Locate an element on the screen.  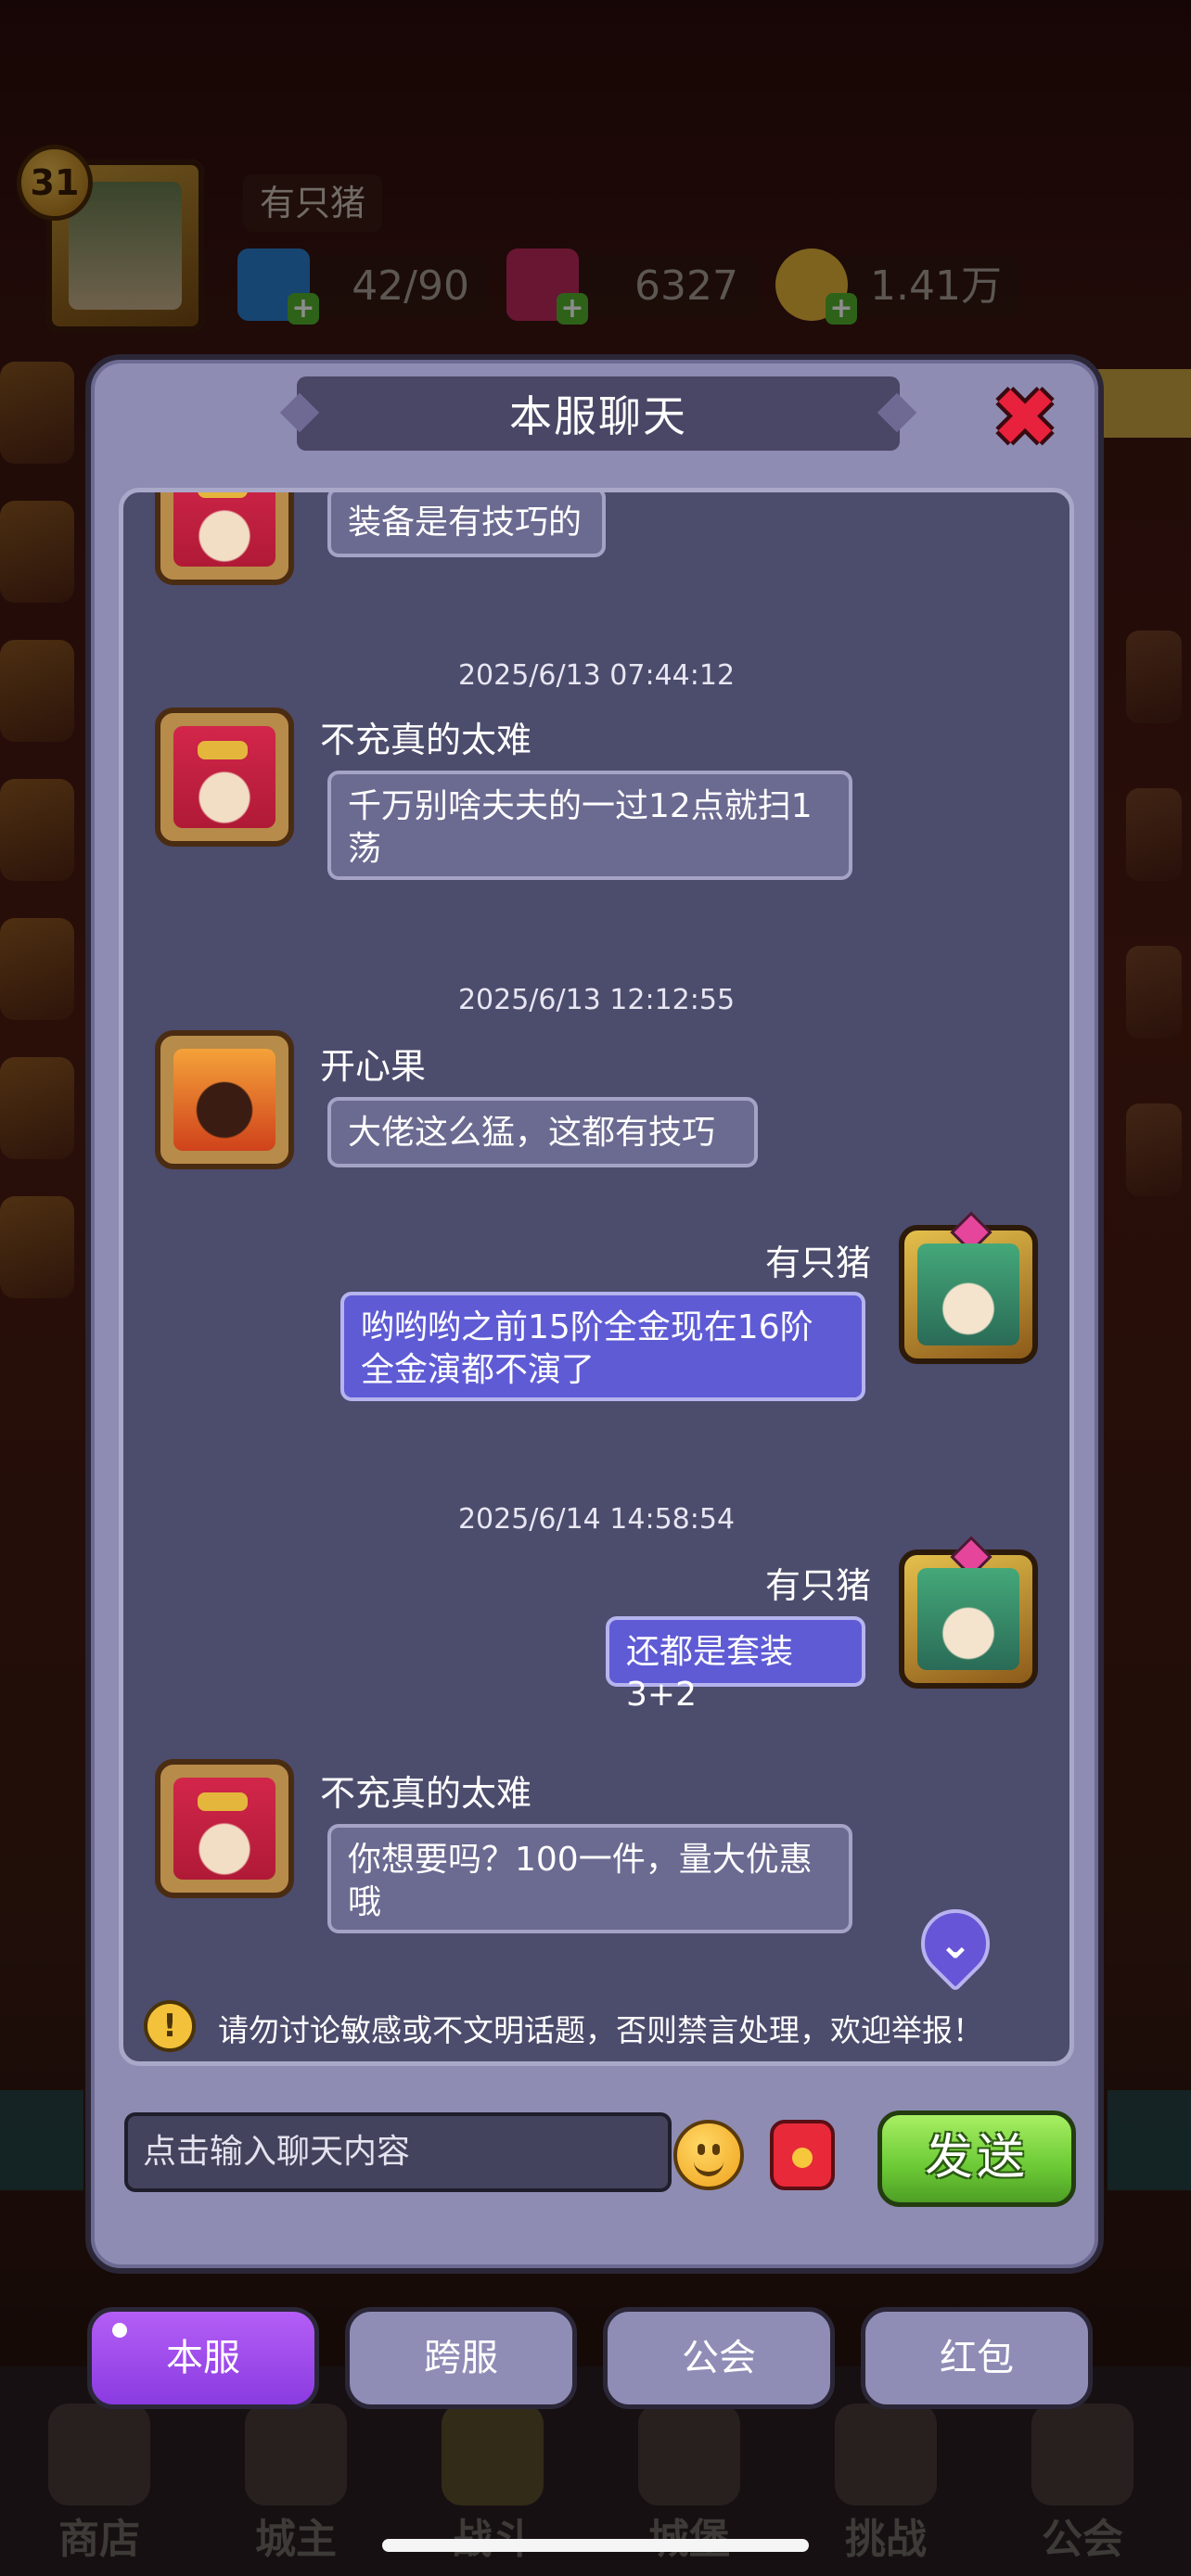
timestamp: 2025/6/13 07:44:12 is located at coordinates (597, 675).